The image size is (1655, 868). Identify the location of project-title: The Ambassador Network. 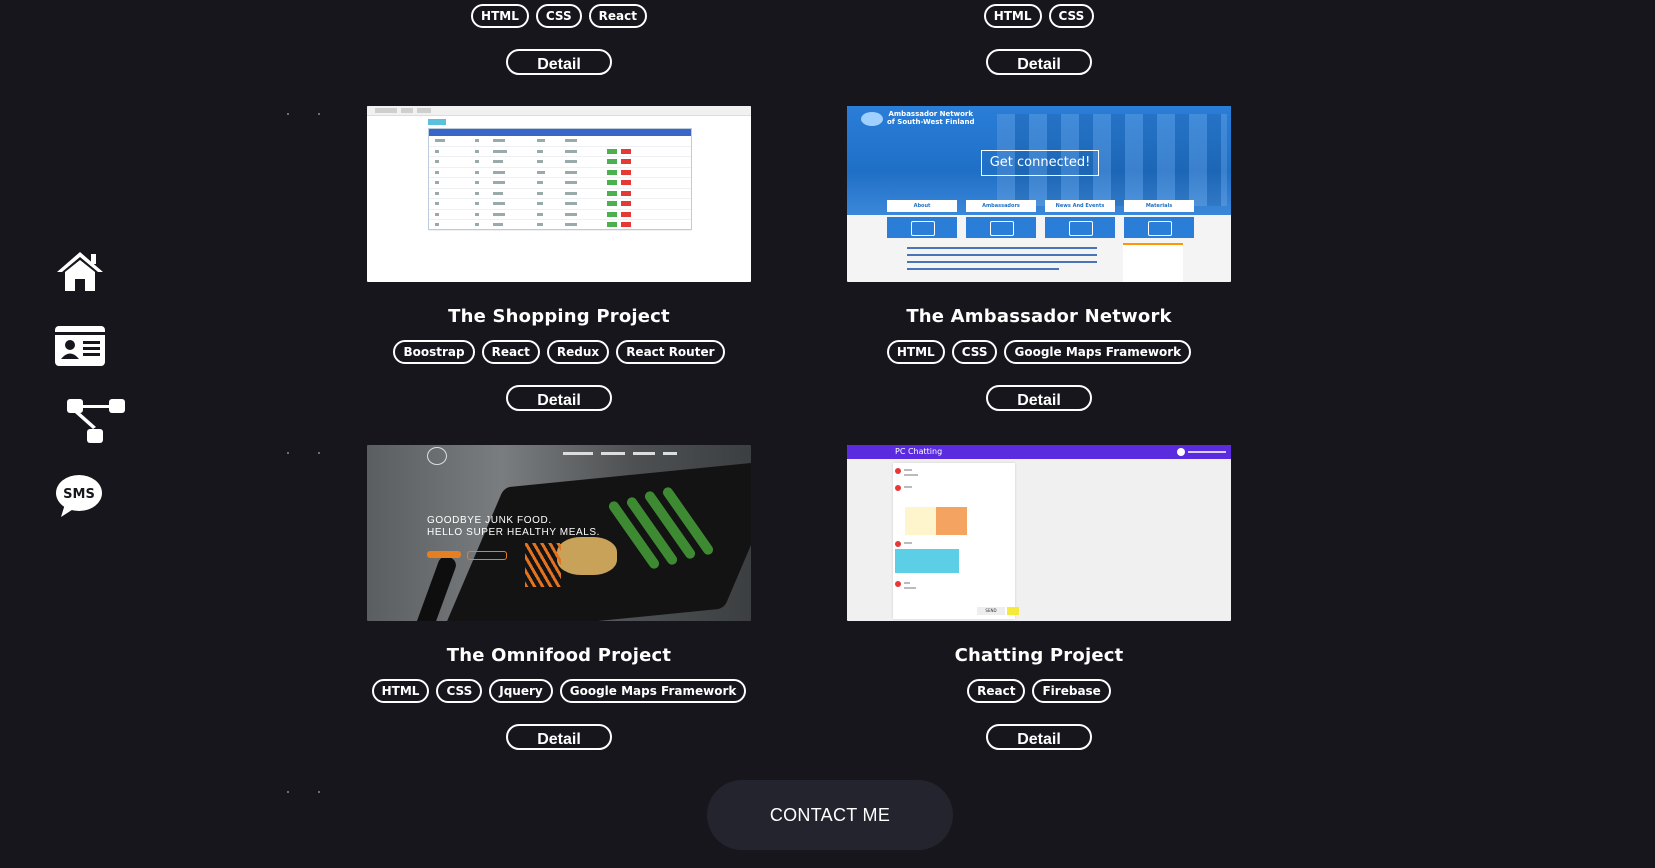
(1039, 316).